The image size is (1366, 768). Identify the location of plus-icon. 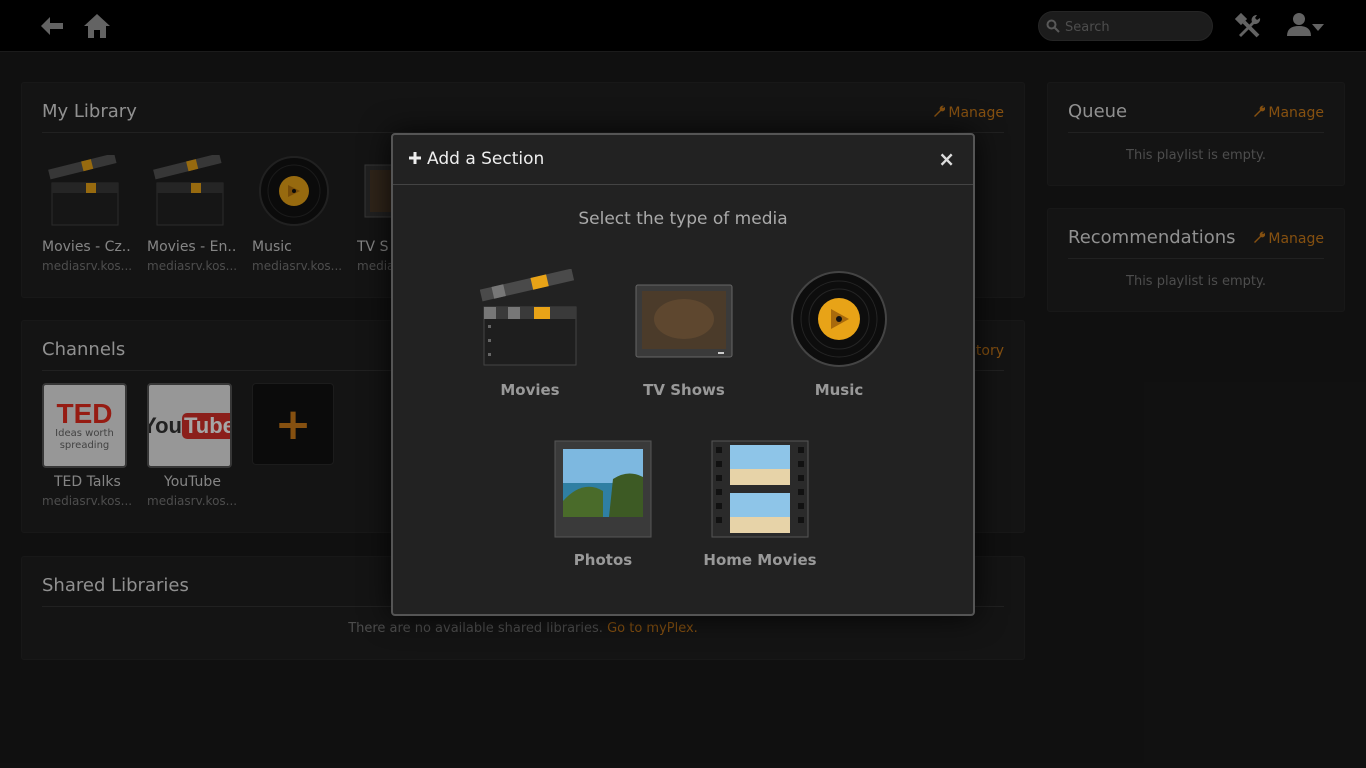
(415, 159).